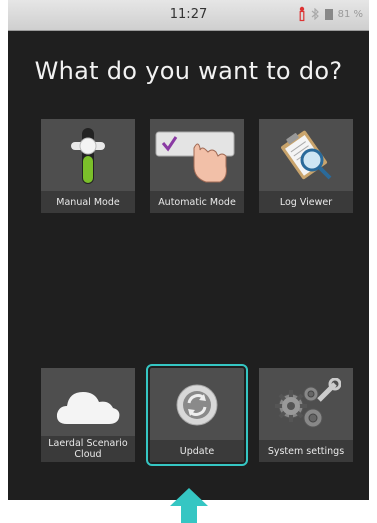 This screenshot has width=377, height=523. I want to click on page-title: What do you want to do?, so click(188, 71).